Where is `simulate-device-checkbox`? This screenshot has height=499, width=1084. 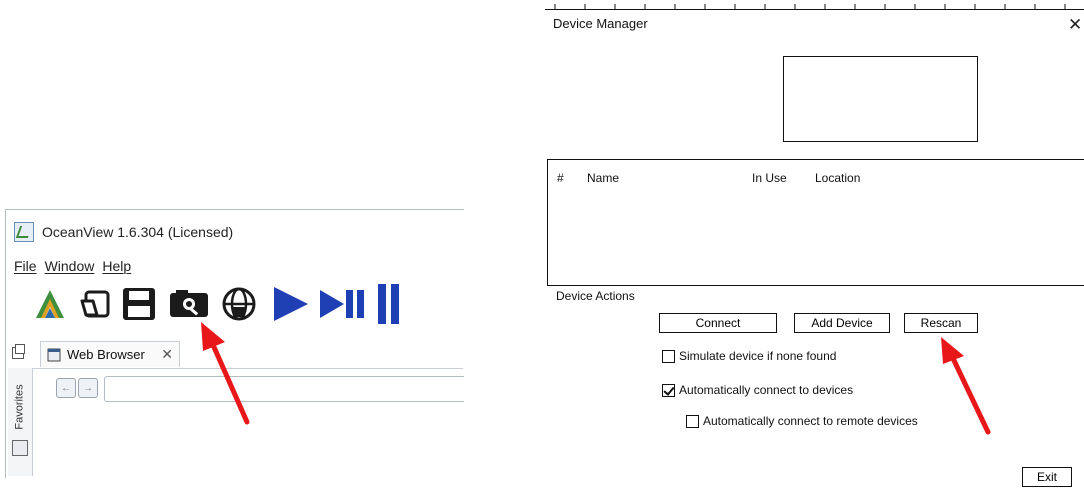
simulate-device-checkbox is located at coordinates (668, 356).